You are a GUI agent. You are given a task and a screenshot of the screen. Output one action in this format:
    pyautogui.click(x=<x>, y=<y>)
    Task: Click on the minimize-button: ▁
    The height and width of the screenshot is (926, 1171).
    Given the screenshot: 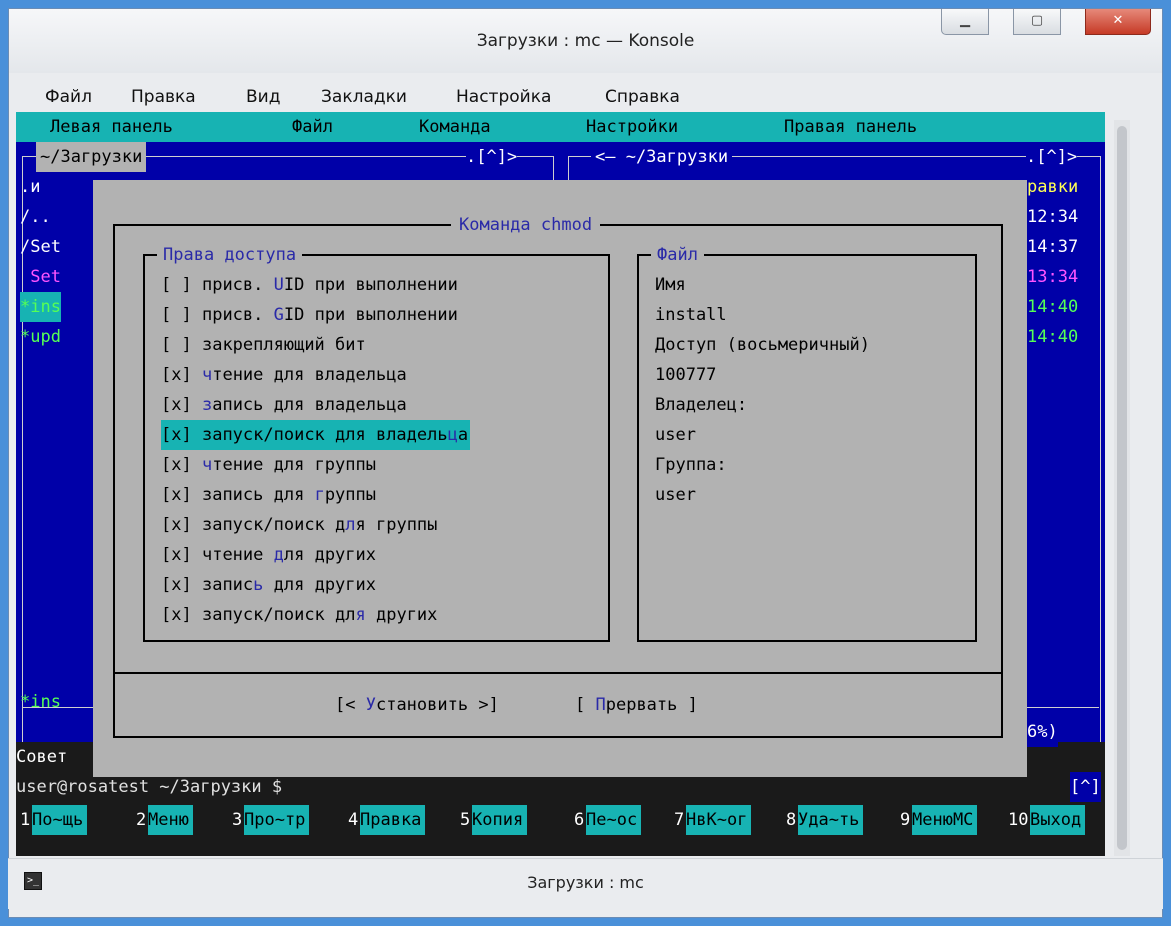 What is the action you would take?
    pyautogui.click(x=965, y=22)
    